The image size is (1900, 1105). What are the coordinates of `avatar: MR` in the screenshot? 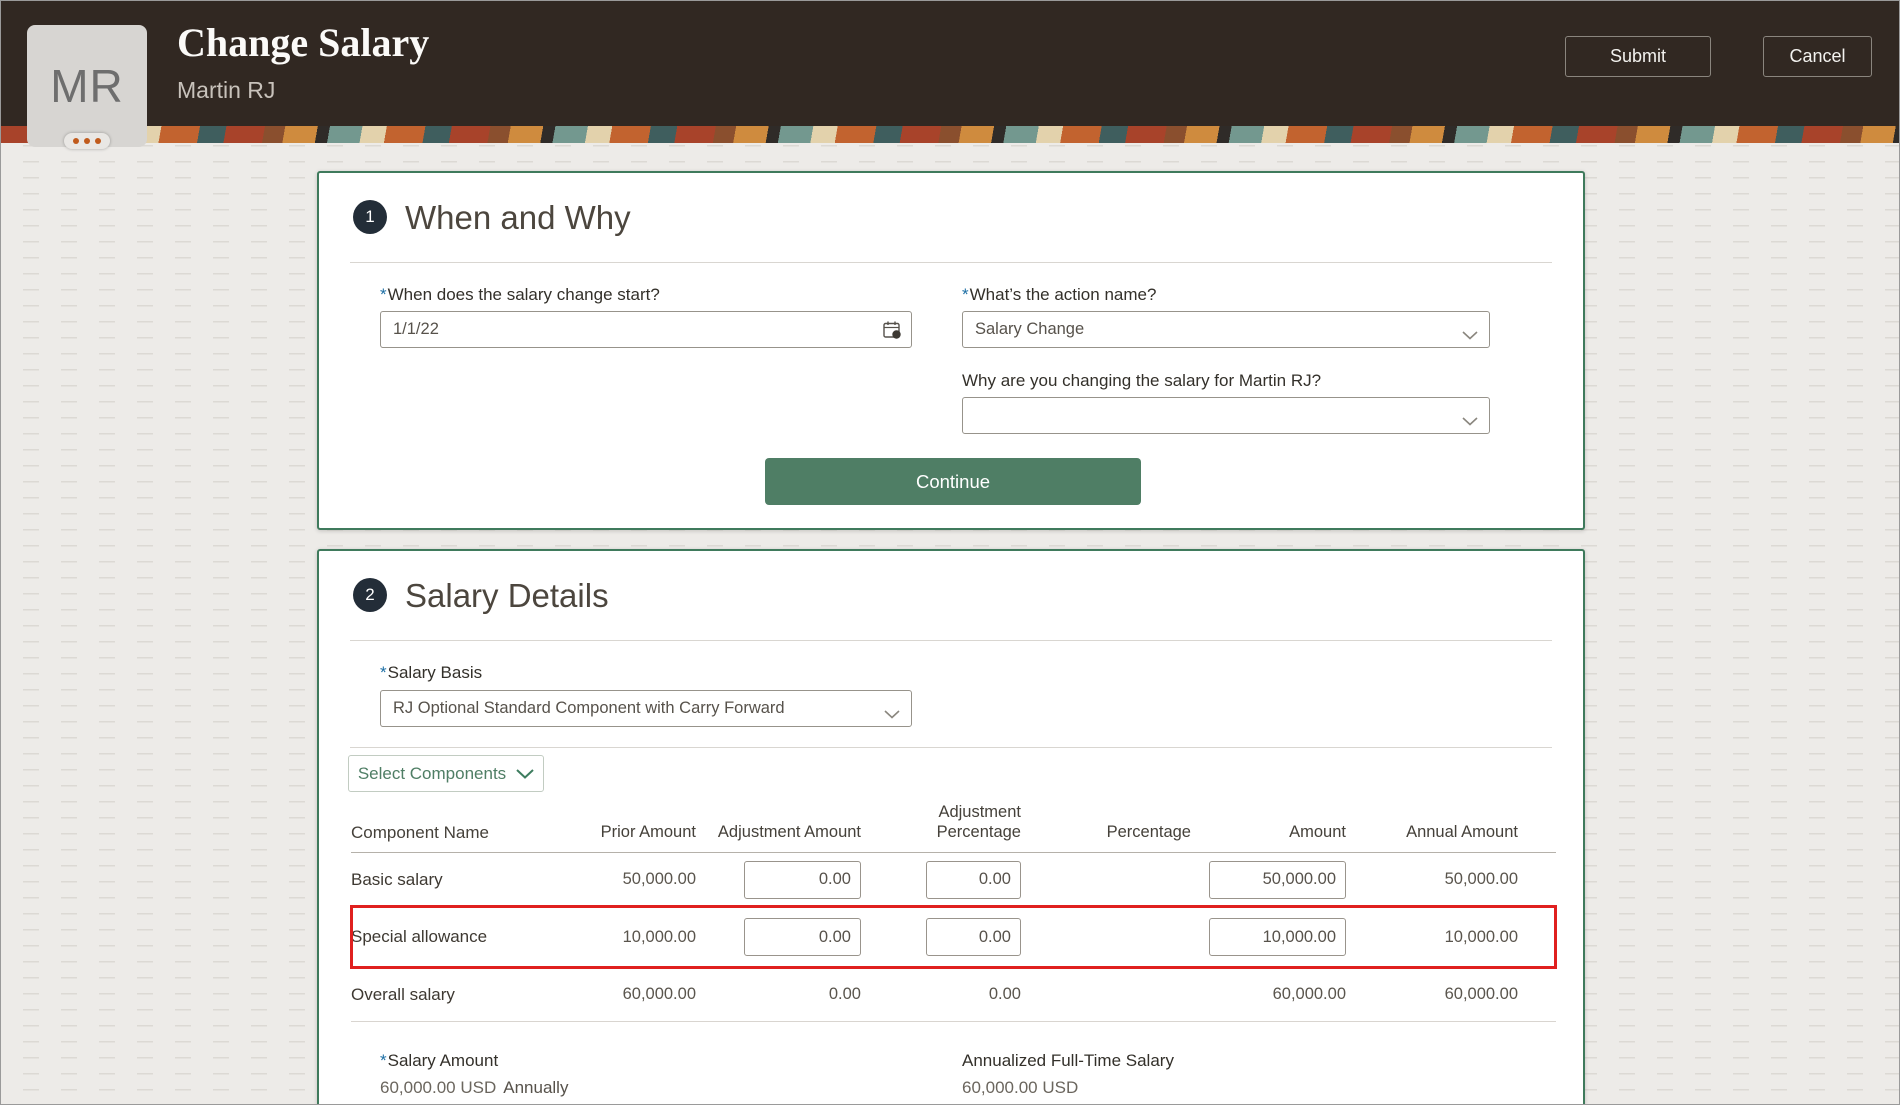 It's located at (87, 87).